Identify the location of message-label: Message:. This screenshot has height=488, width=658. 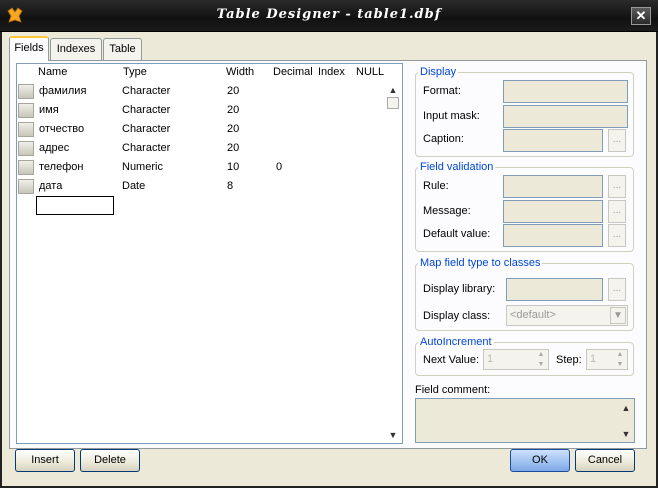
(447, 211).